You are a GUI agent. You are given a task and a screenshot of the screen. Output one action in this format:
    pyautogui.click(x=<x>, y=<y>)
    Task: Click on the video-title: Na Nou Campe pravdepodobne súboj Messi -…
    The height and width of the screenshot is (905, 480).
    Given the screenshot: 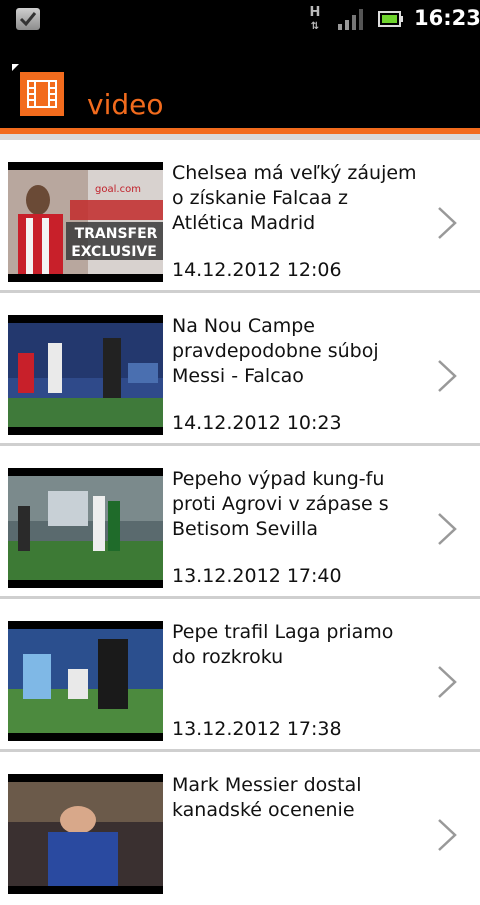 What is the action you would take?
    pyautogui.click(x=275, y=351)
    